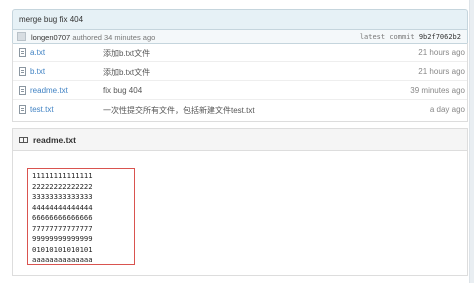  What do you see at coordinates (240, 52) in the screenshot?
I see `file-row: a.txt 添加b.txt文件 21 hours ago` at bounding box center [240, 52].